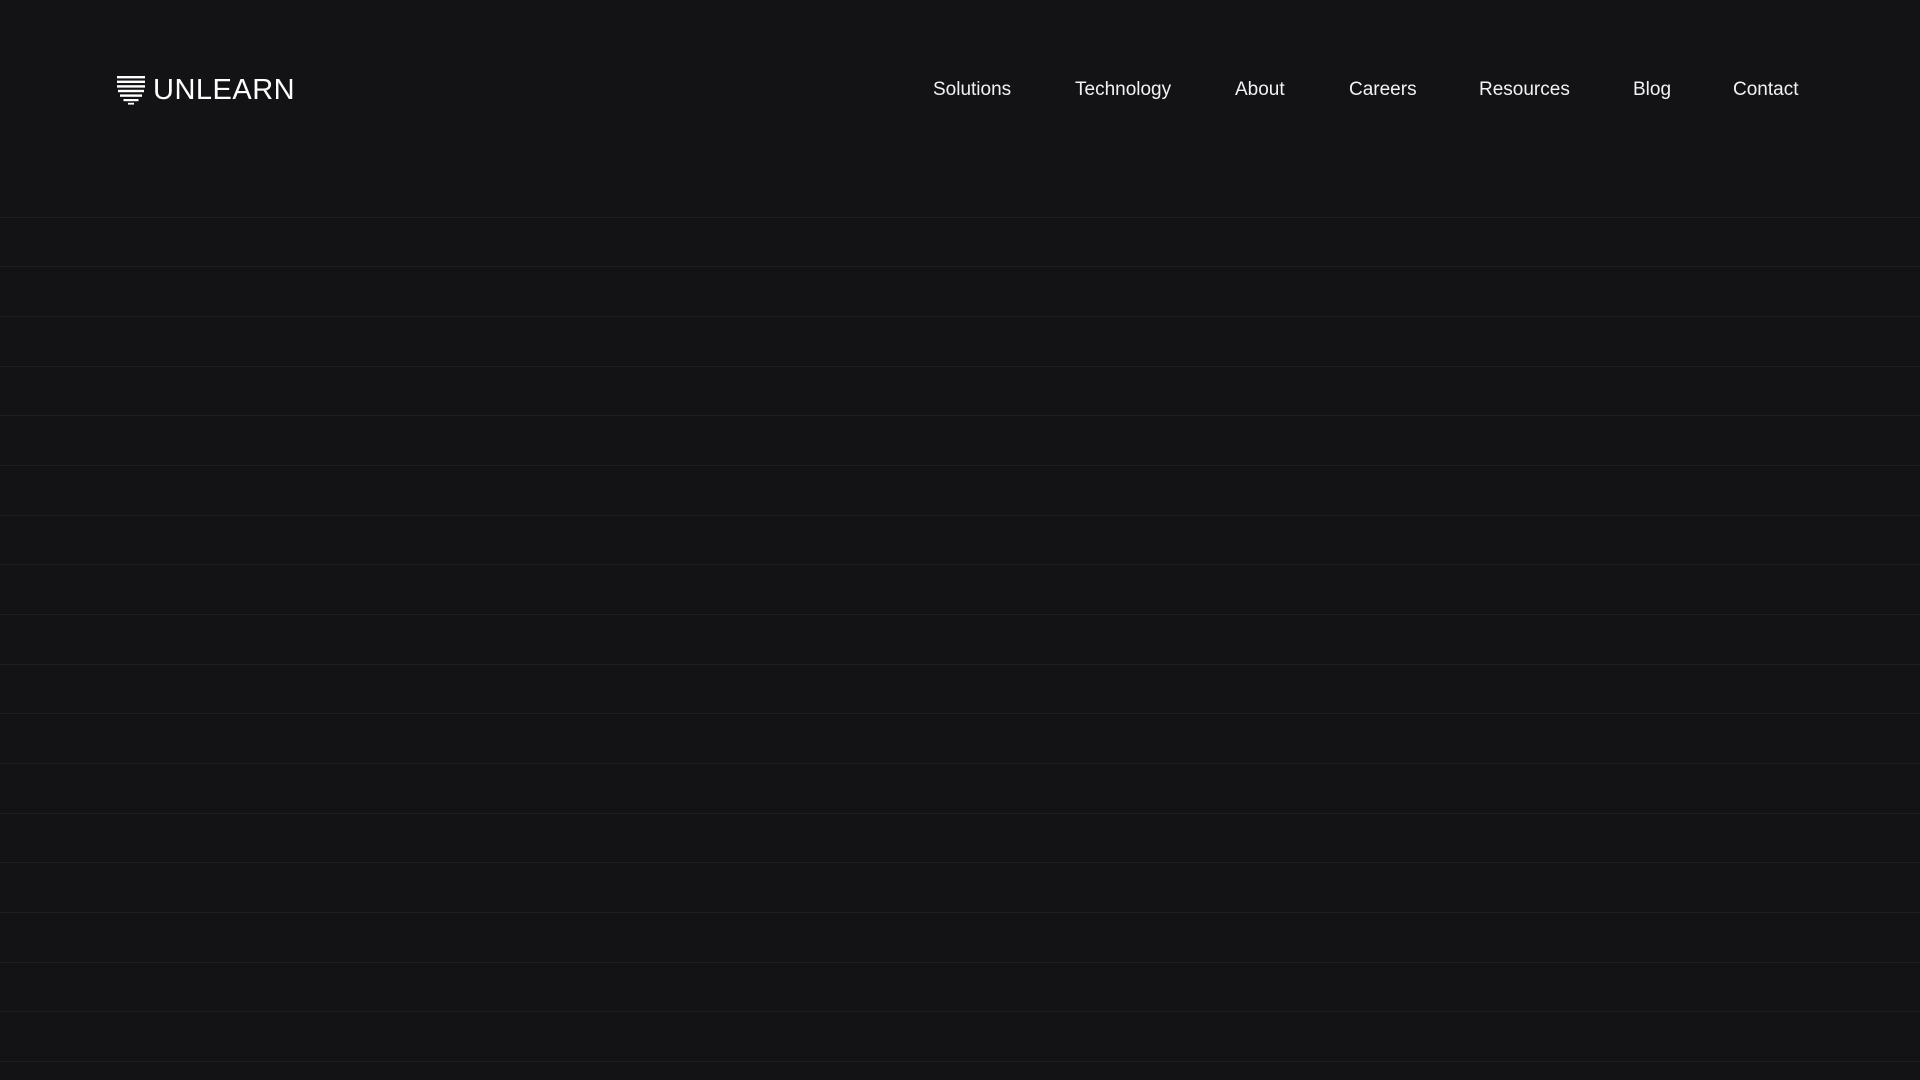  What do you see at coordinates (972, 90) in the screenshot?
I see `nav-item-solutions: Solutions` at bounding box center [972, 90].